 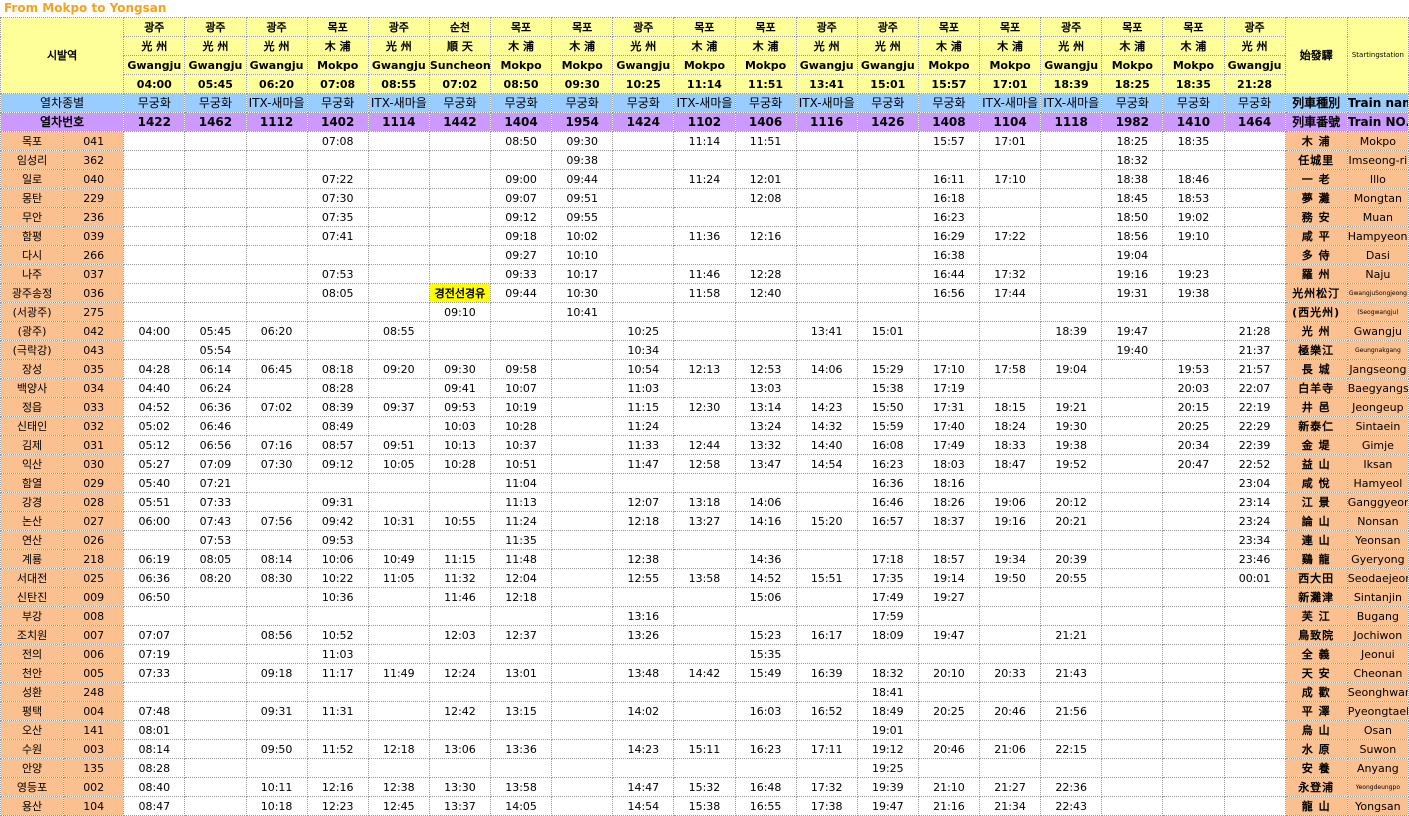 What do you see at coordinates (521, 749) in the screenshot?
I see `time-cell: 13:36` at bounding box center [521, 749].